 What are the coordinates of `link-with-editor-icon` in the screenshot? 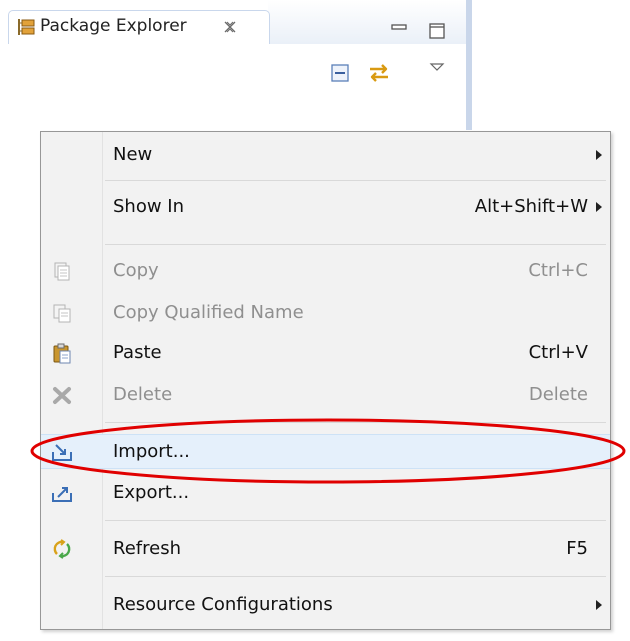 It's located at (379, 73).